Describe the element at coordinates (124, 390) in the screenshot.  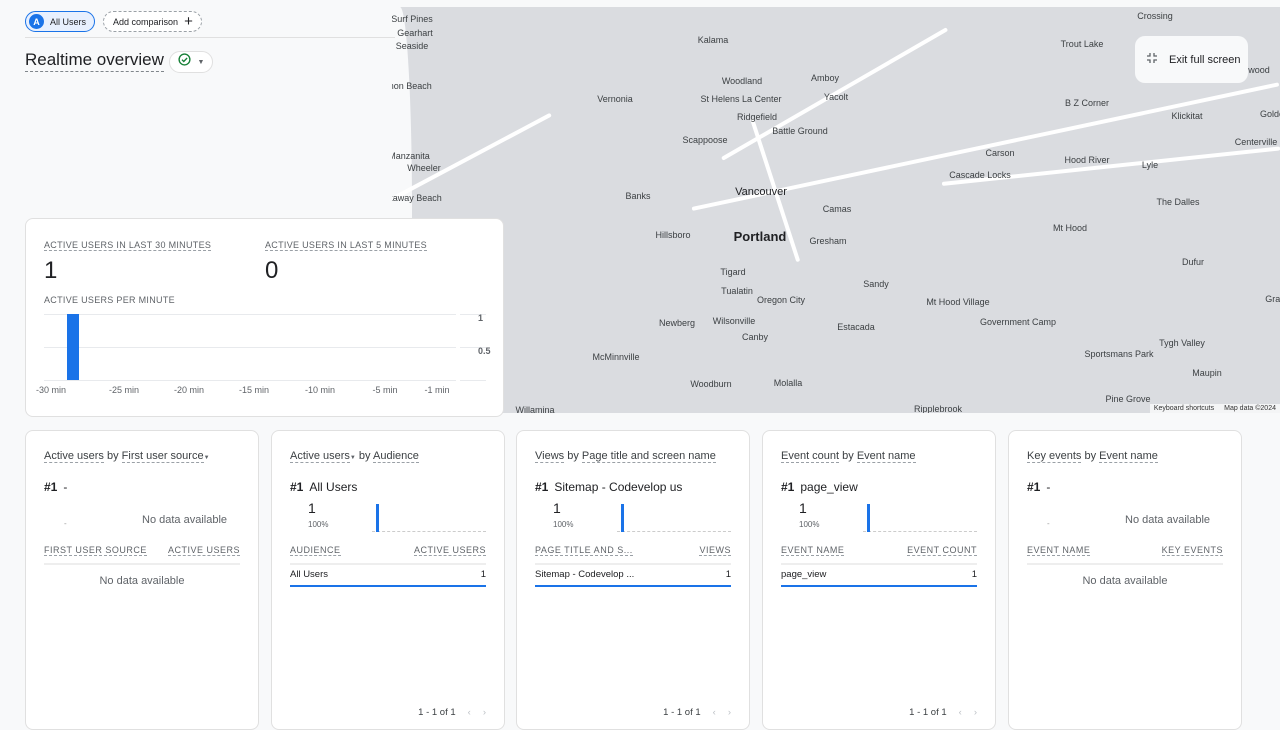
I see `x-tick-label: -25 min` at that location.